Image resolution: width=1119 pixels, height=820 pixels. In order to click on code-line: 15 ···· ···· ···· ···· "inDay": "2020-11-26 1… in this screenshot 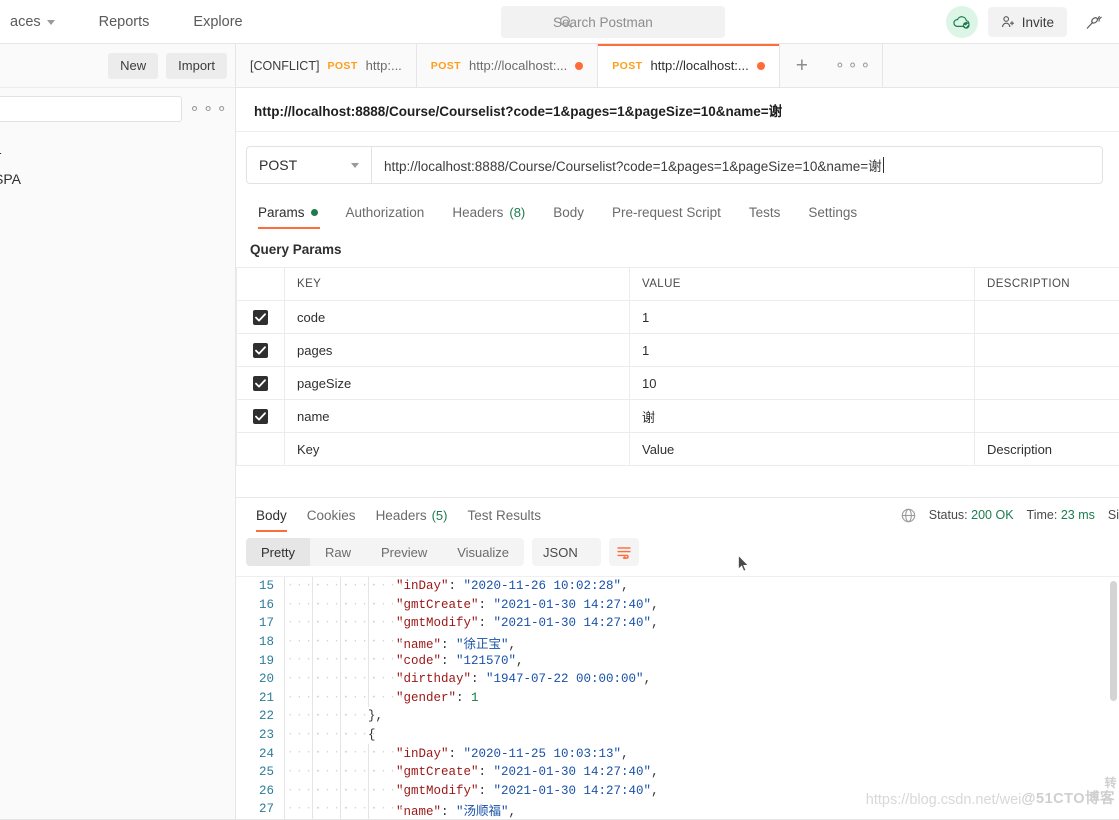, I will do `click(677, 586)`.